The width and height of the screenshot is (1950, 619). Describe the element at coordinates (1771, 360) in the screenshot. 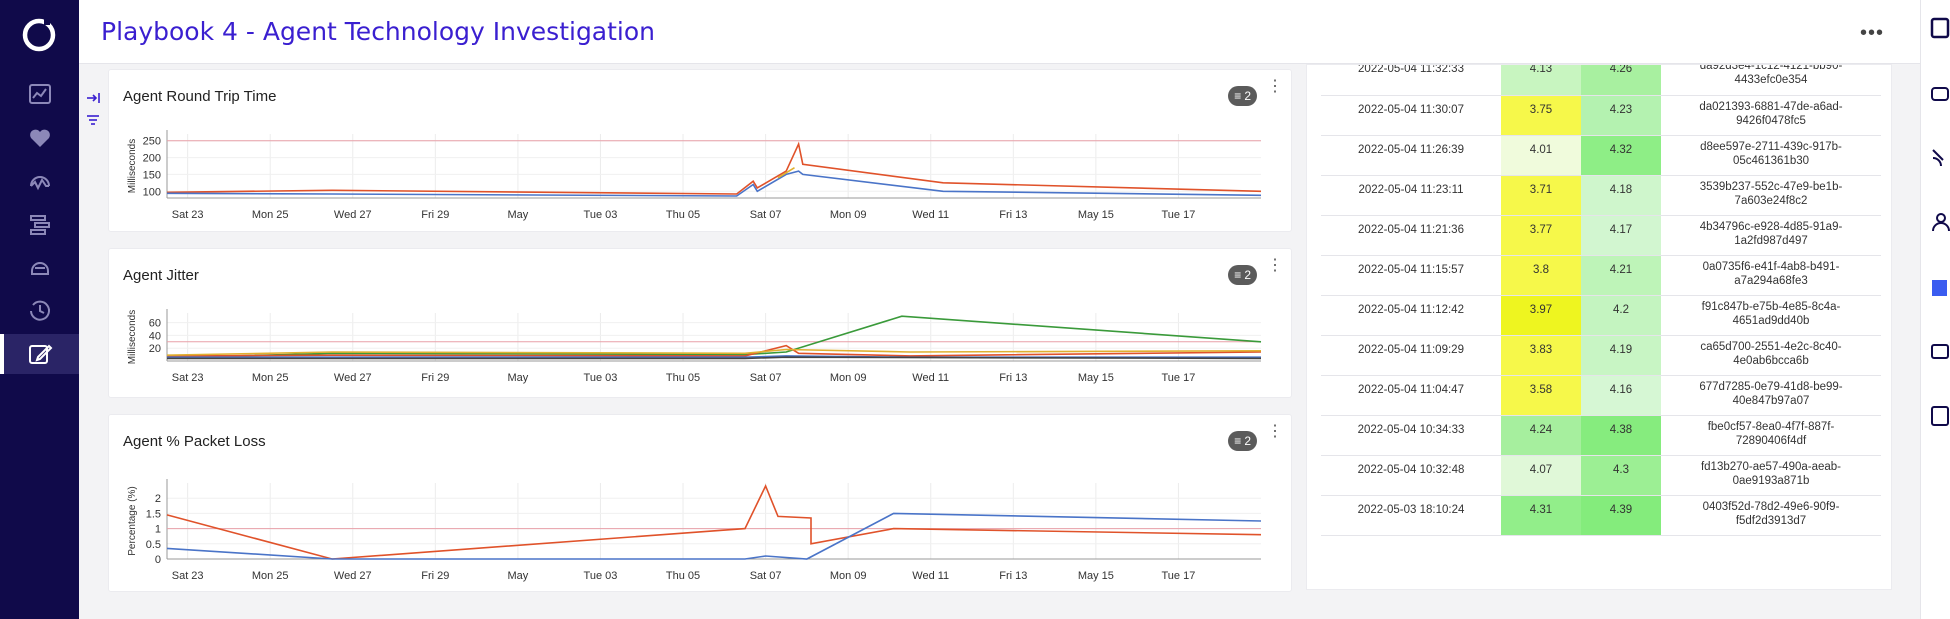

I see `cell-id-line2: 4e0ab6bcca6b` at that location.